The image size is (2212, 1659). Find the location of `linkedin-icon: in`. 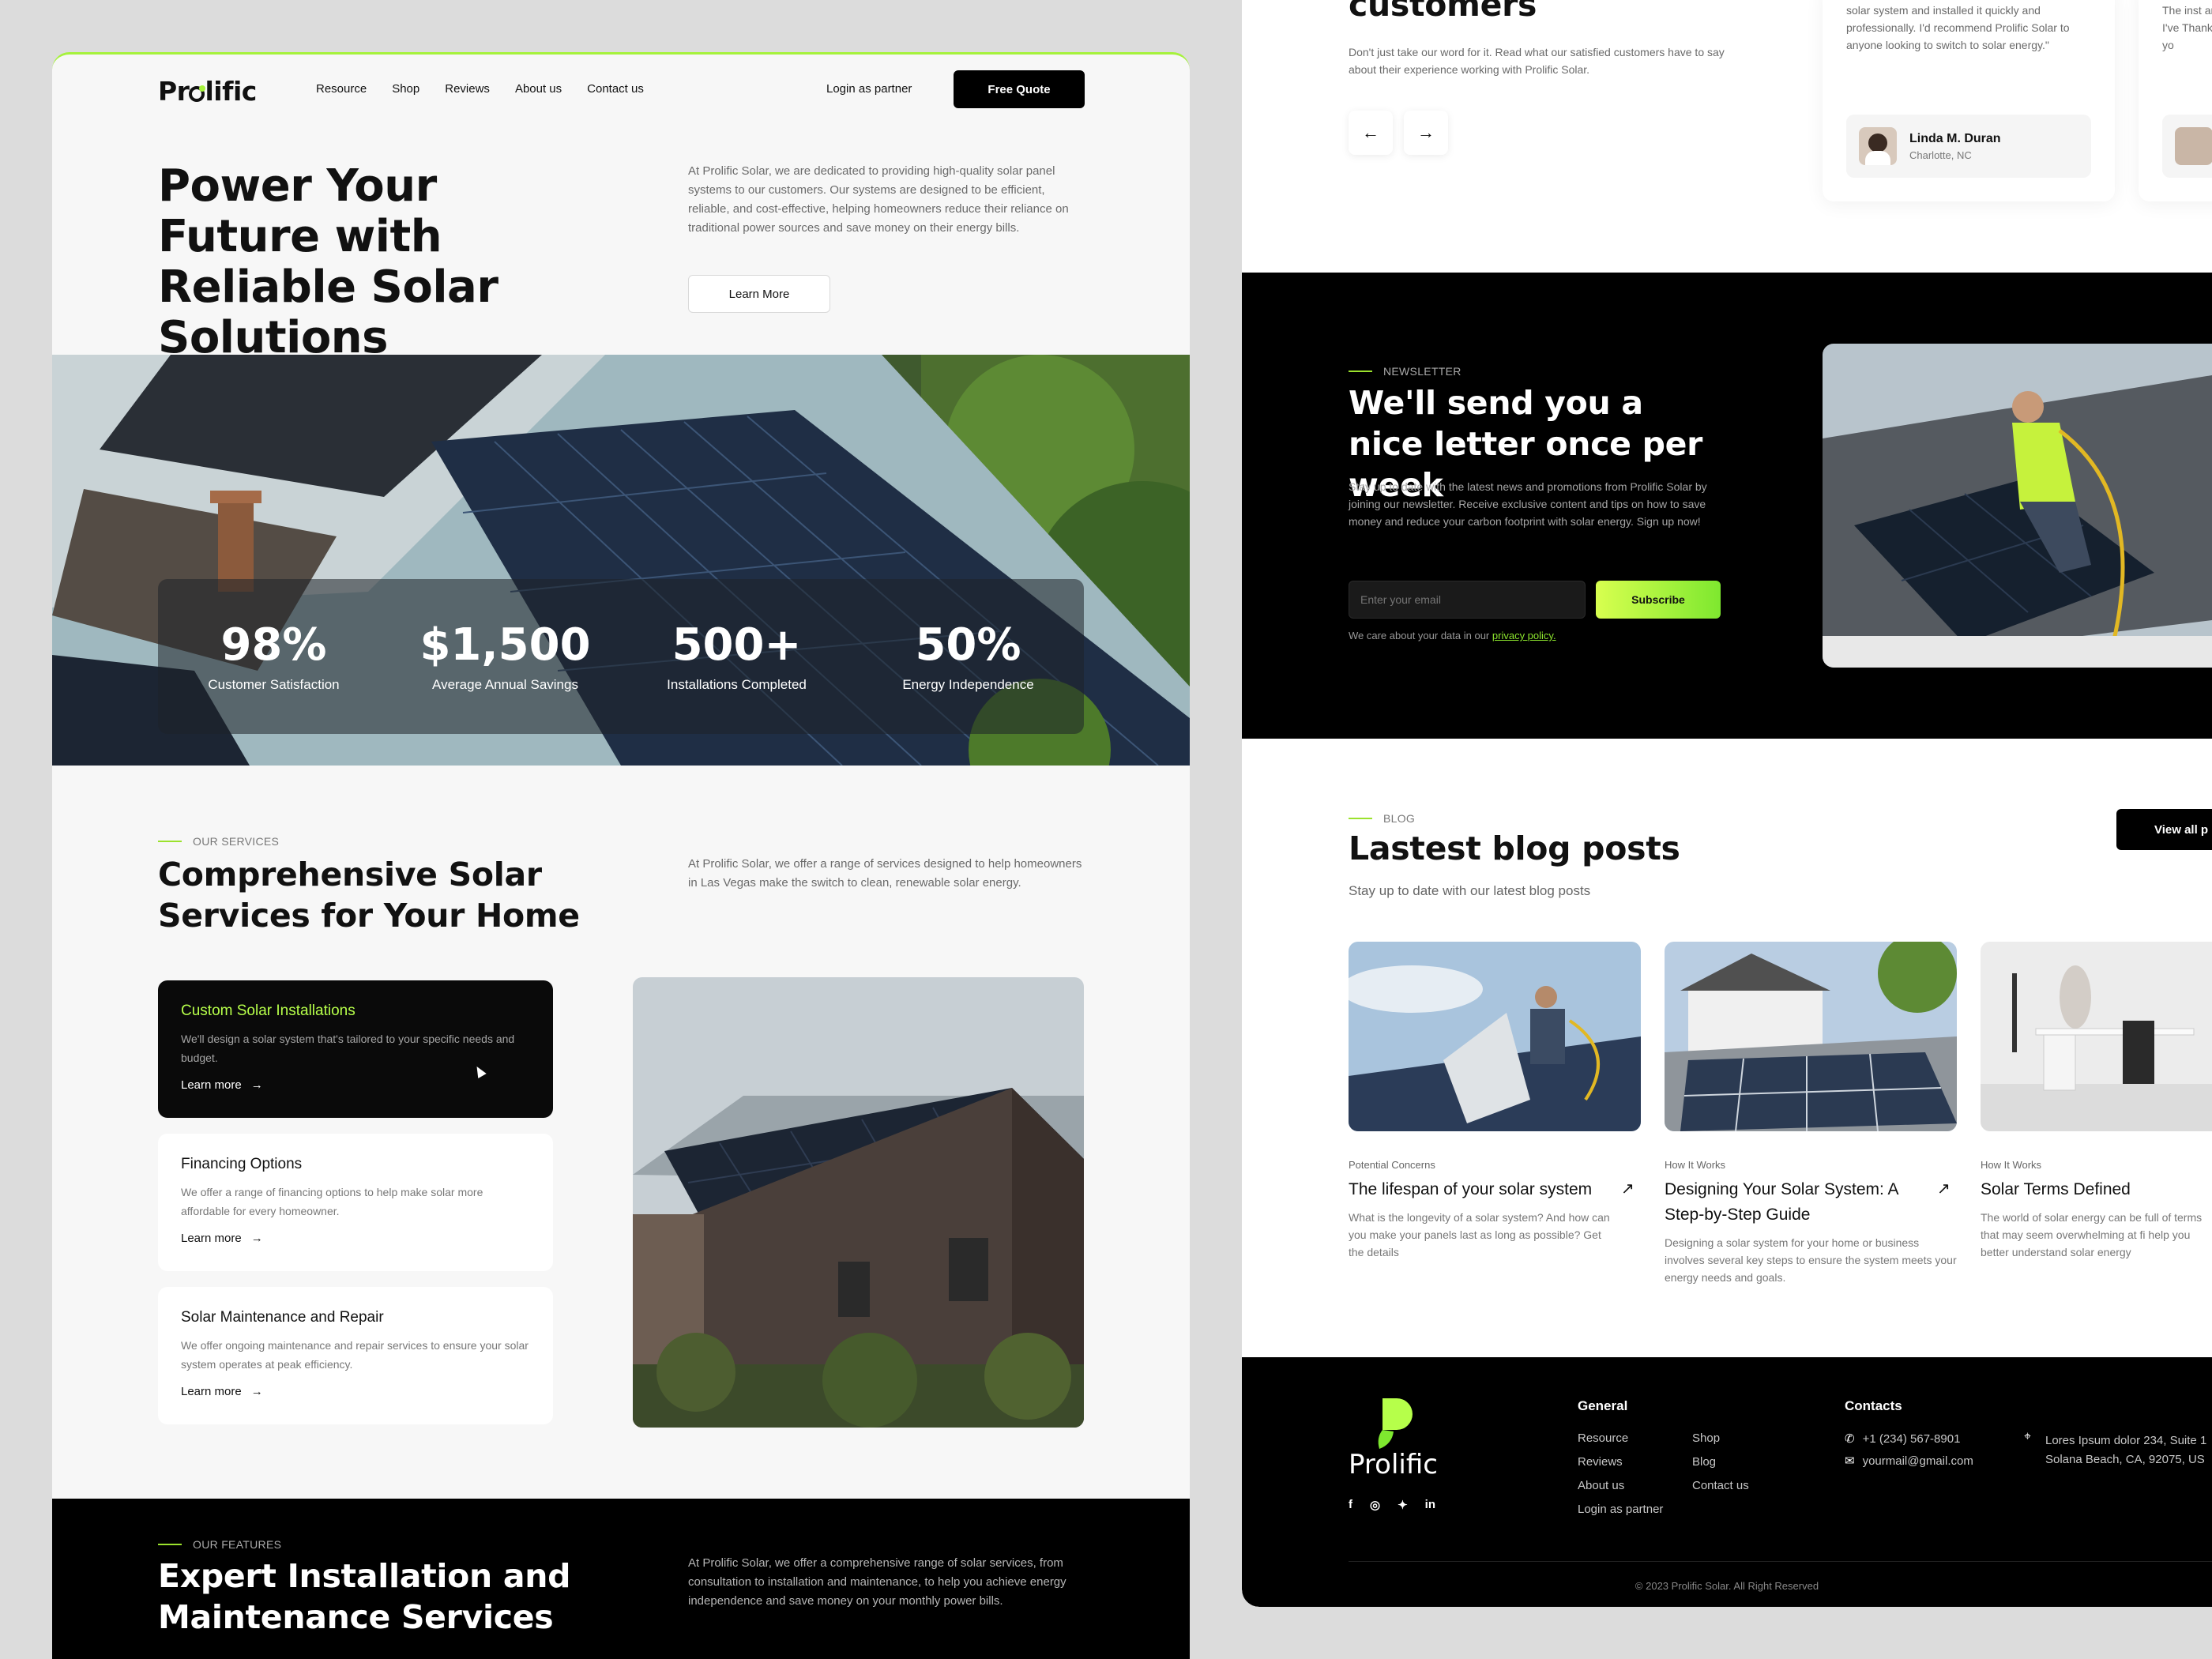

linkedin-icon: in is located at coordinates (1430, 1505).